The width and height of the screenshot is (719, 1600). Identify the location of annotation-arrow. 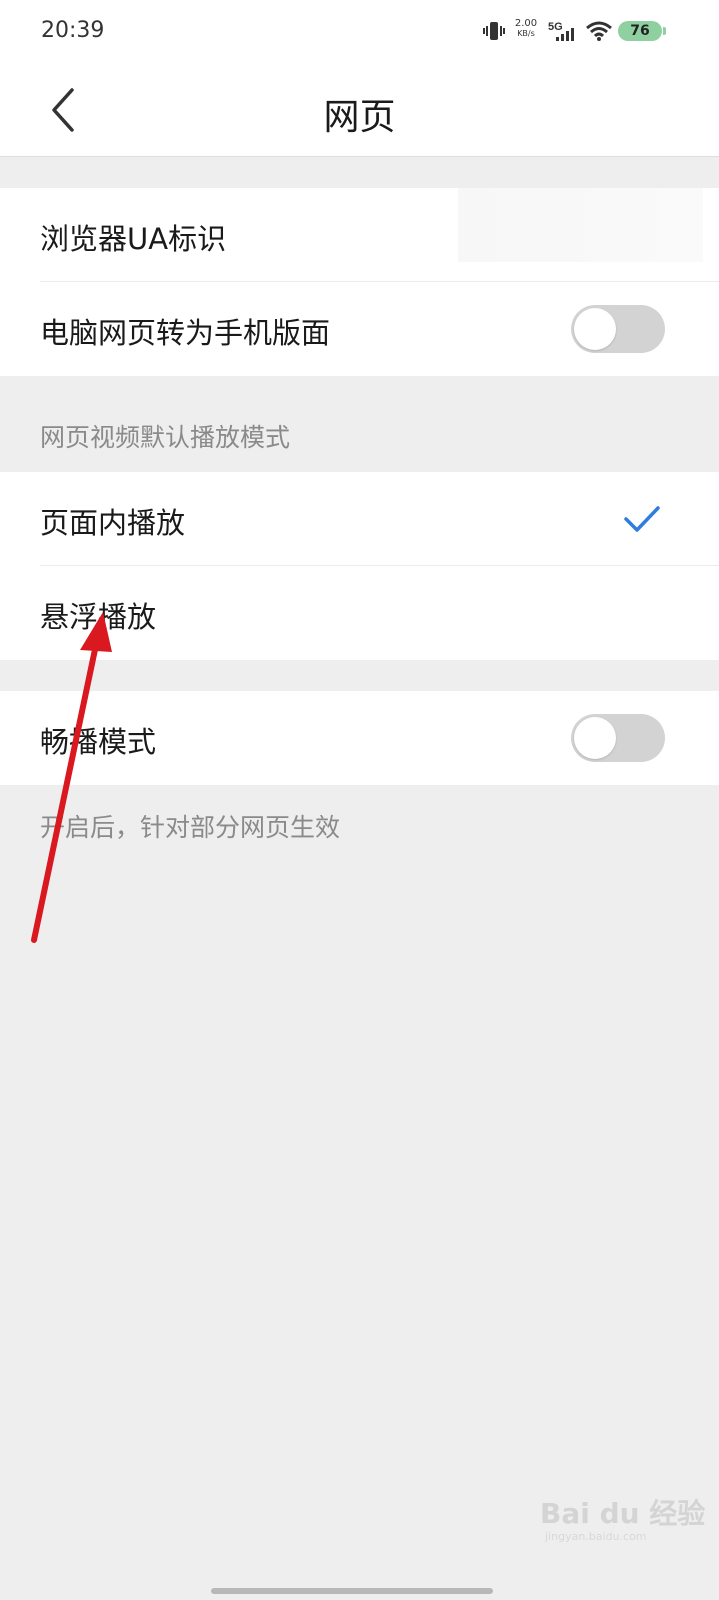
(71, 777).